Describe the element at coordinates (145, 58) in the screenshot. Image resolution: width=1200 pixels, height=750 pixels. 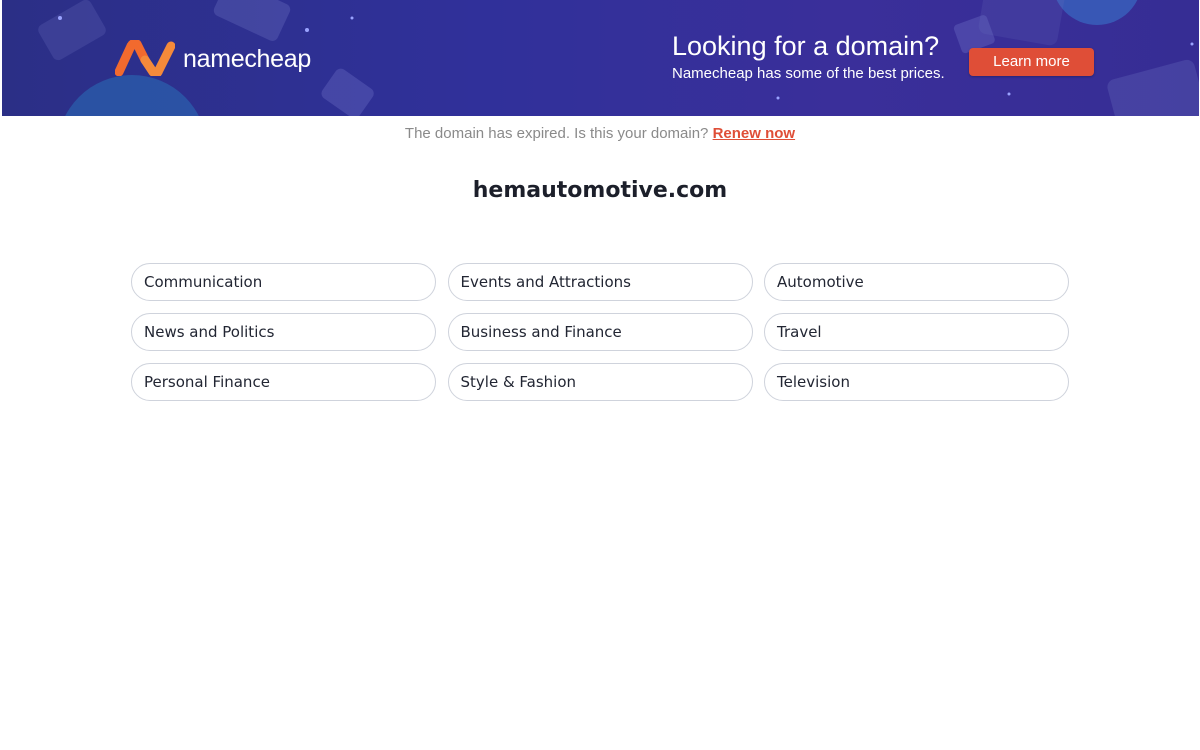
I see `namecheap-logo-icon` at that location.